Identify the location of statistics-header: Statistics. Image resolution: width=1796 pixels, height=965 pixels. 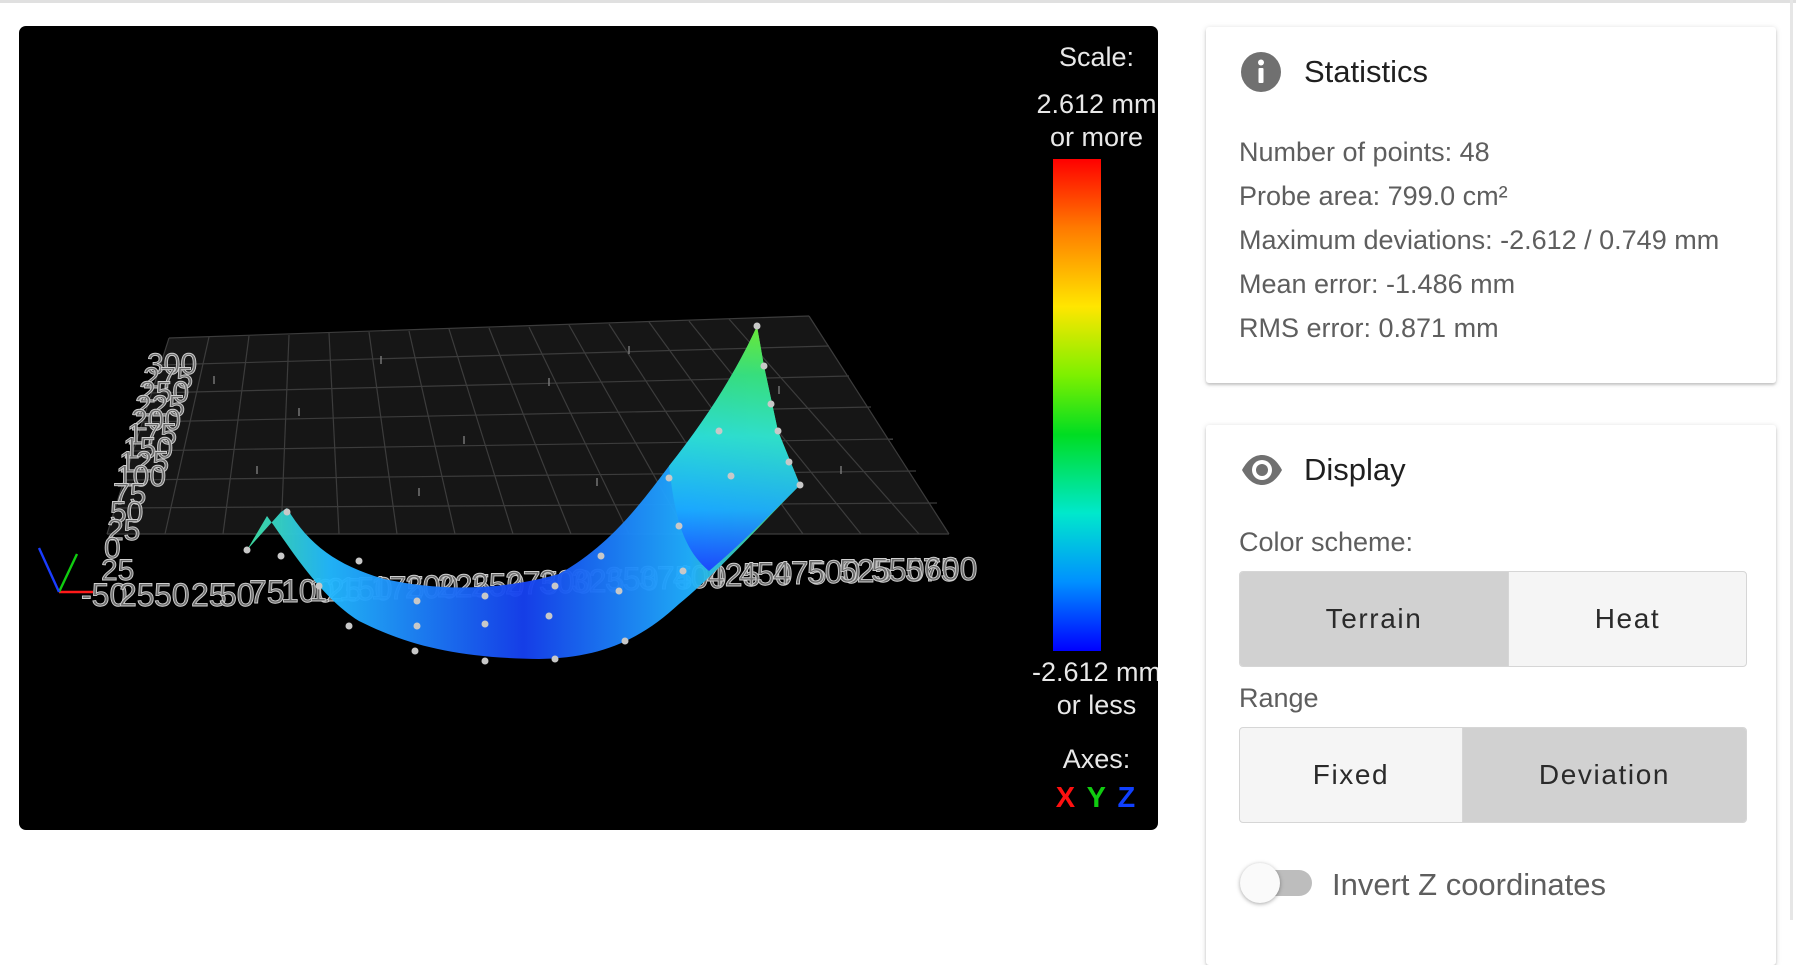
(1334, 72).